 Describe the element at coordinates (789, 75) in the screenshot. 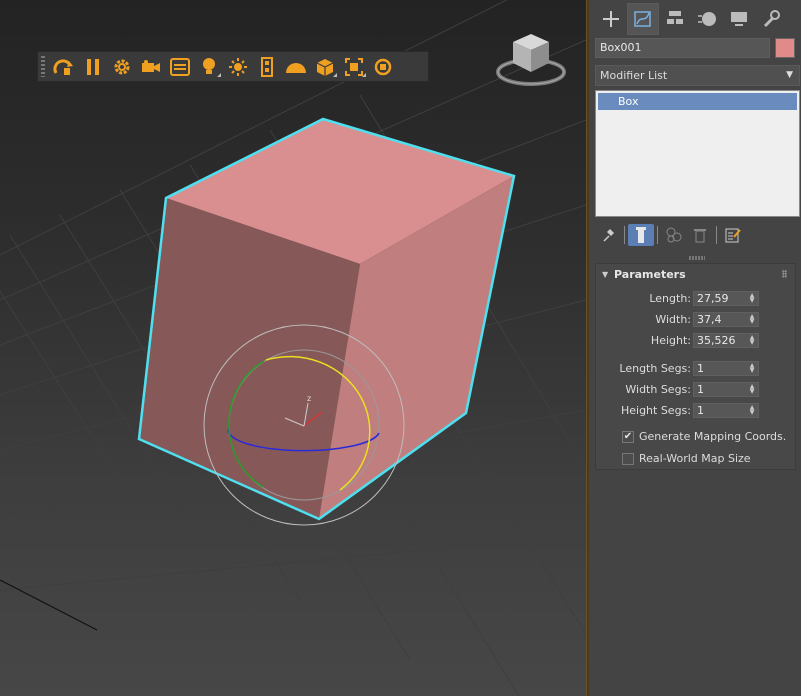

I see `dropdown-arrow-icon: ▼` at that location.